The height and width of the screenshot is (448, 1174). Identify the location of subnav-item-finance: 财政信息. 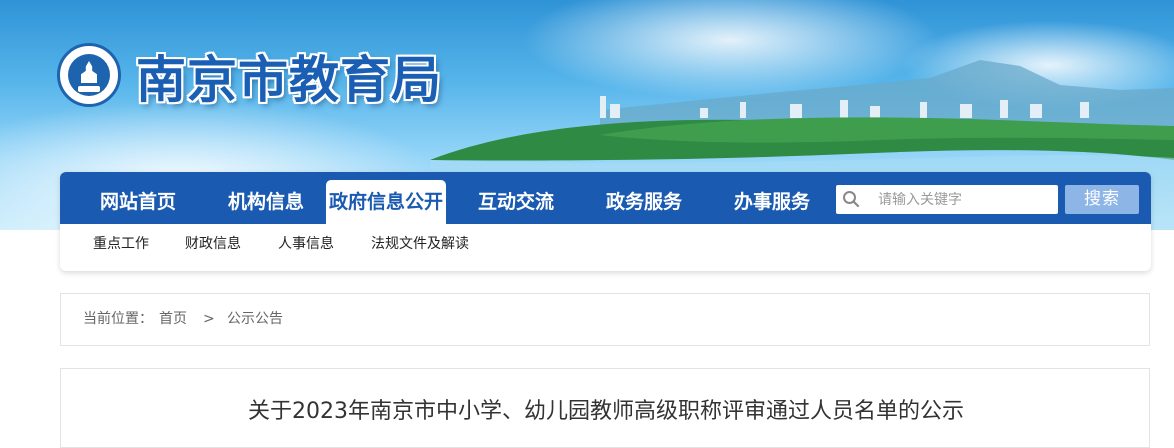
(213, 244).